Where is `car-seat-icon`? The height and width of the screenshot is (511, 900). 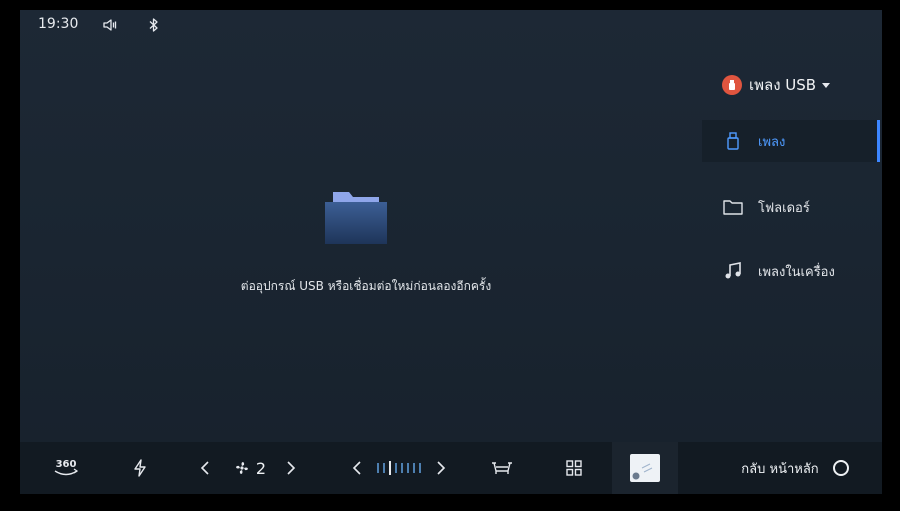
car-seat-icon is located at coordinates (502, 468).